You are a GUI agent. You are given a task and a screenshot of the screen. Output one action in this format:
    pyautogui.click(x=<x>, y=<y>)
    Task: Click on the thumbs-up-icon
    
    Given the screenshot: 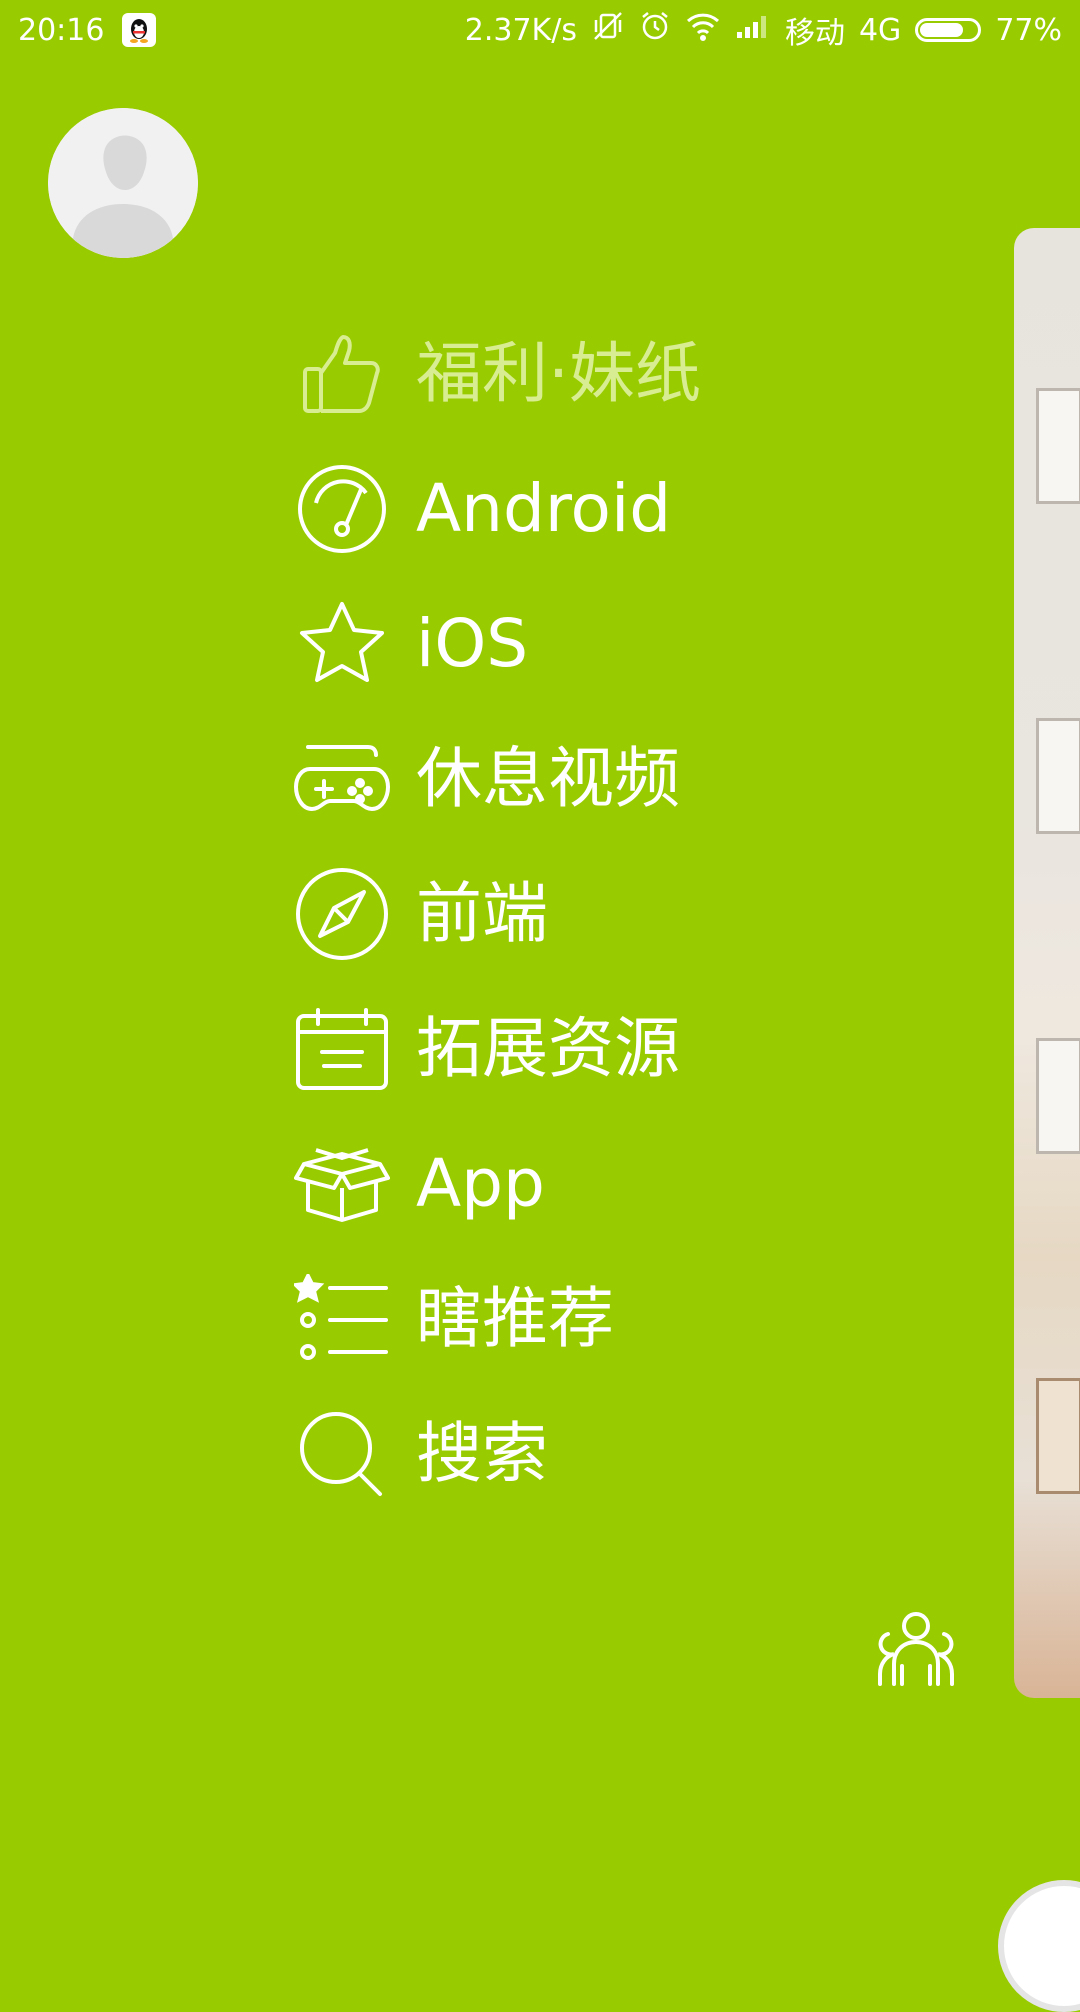 What is the action you would take?
    pyautogui.click(x=342, y=374)
    